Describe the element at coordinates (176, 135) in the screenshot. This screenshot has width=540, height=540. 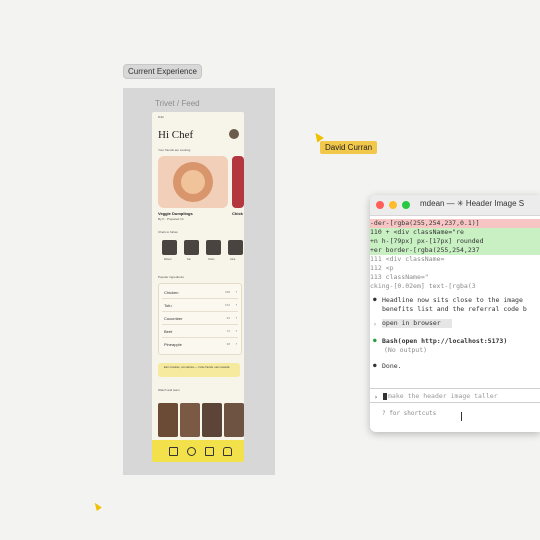
I see `greeting: Hi Chef` at that location.